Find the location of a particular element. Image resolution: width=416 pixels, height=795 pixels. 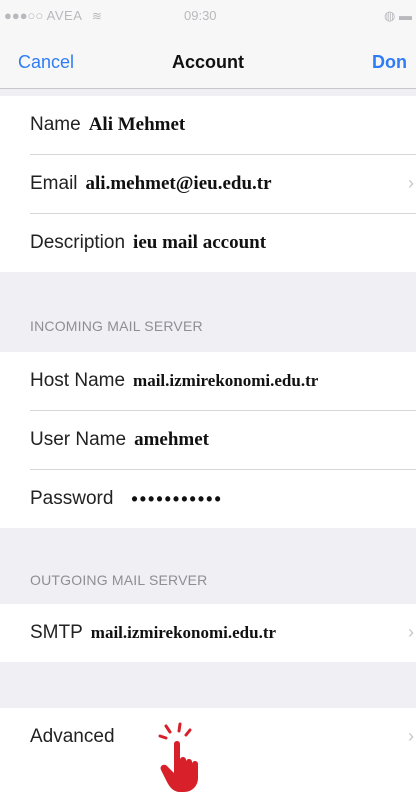

email-row: Email ali.mehmet@ieu.edu.tr › is located at coordinates (223, 184).